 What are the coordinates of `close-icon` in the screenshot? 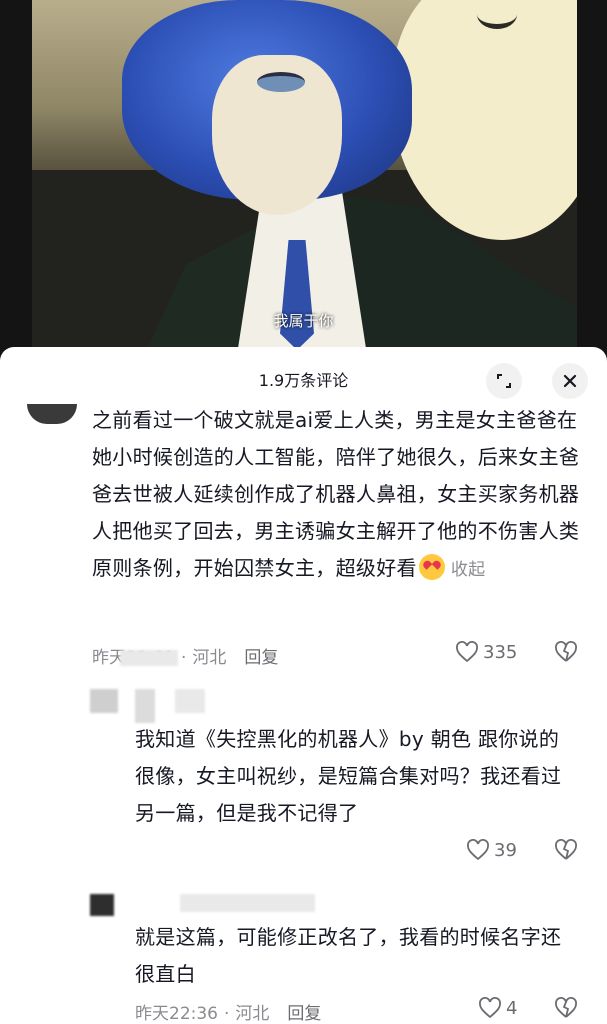 It's located at (570, 381).